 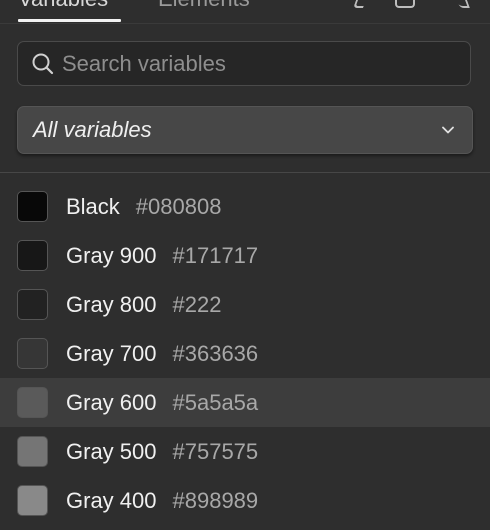 What do you see at coordinates (266, 63) in the screenshot?
I see `search-input` at bounding box center [266, 63].